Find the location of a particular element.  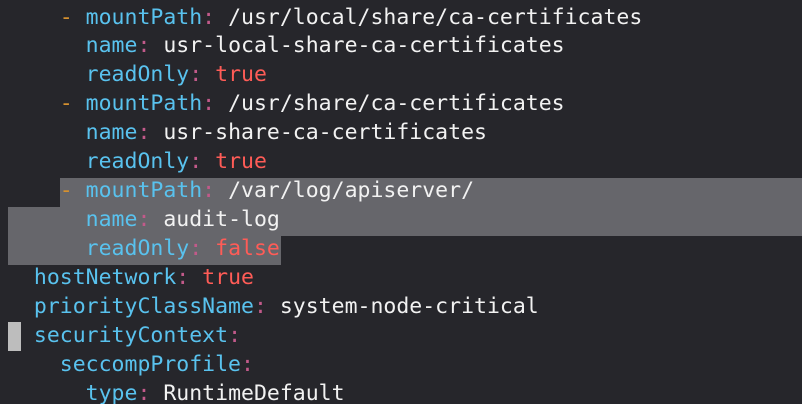

yaml-string-value: usr-local-share-ca-certificates is located at coordinates (357, 45).